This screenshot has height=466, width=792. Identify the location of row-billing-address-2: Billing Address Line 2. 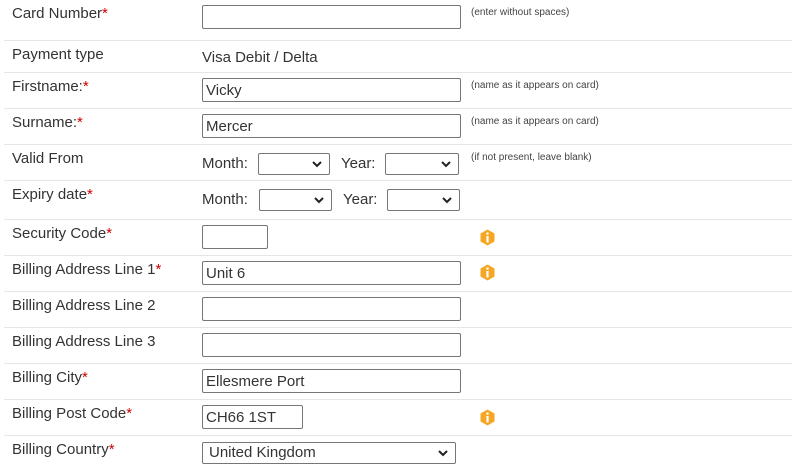
(398, 309).